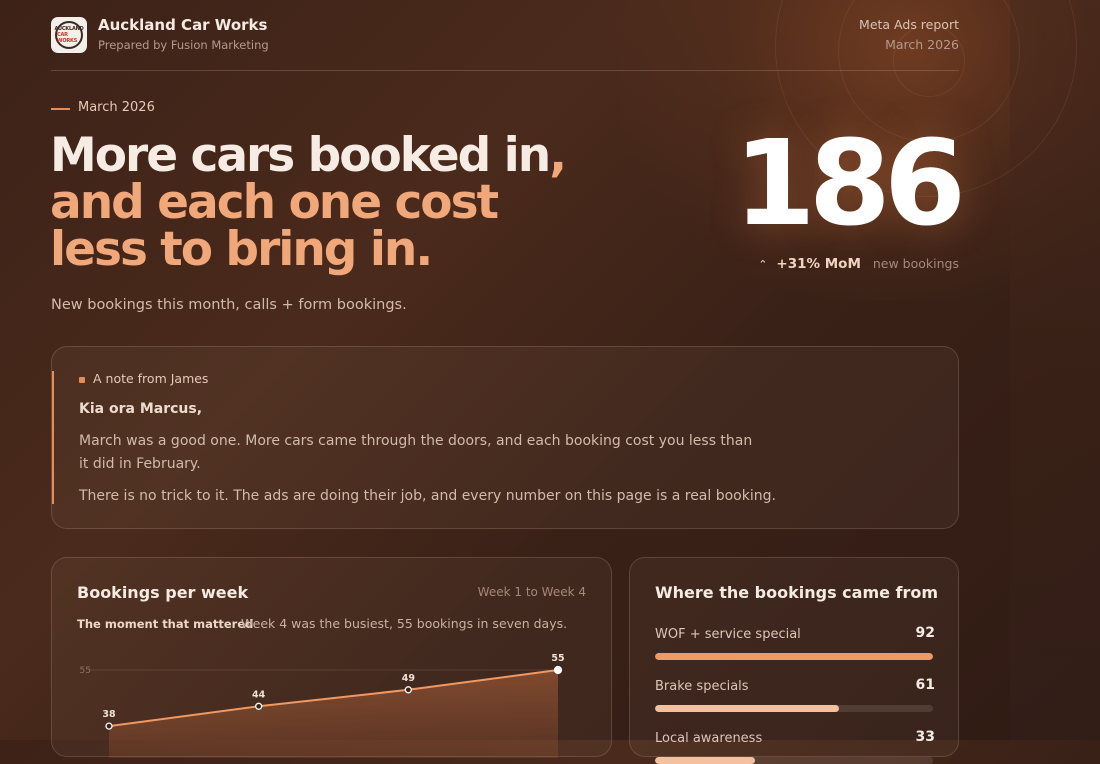 The width and height of the screenshot is (1100, 764). I want to click on decorative-ring, so click(929, 61).